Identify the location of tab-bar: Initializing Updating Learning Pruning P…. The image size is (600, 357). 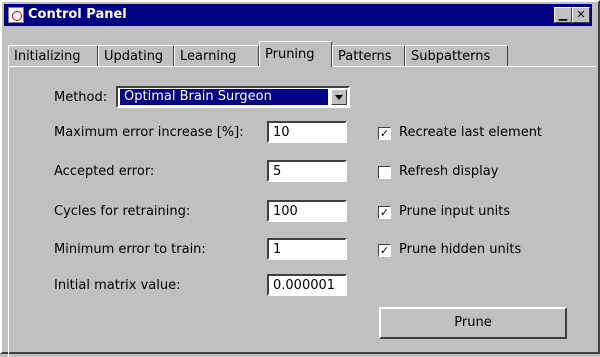
(298, 52).